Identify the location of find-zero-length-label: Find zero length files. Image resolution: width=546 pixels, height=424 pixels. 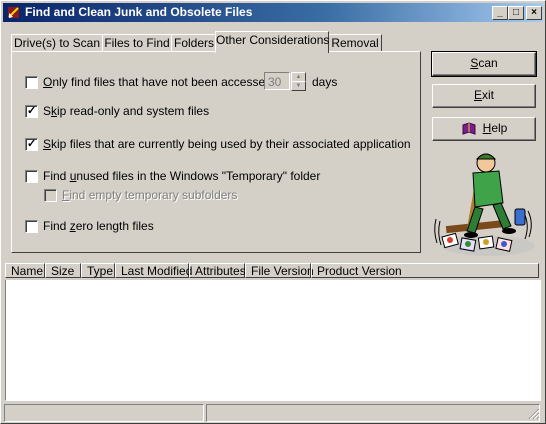
(98, 226).